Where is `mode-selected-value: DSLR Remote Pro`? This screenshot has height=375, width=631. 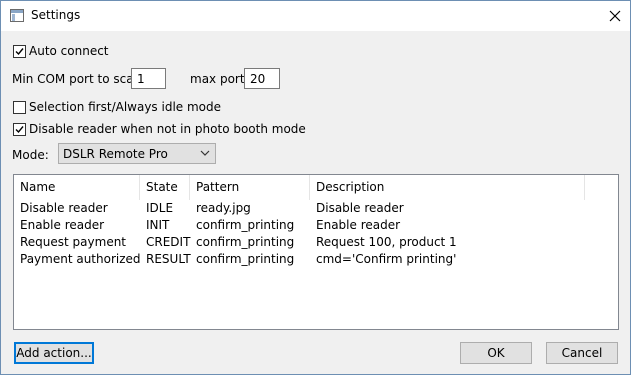 mode-selected-value: DSLR Remote Pro is located at coordinates (115, 154).